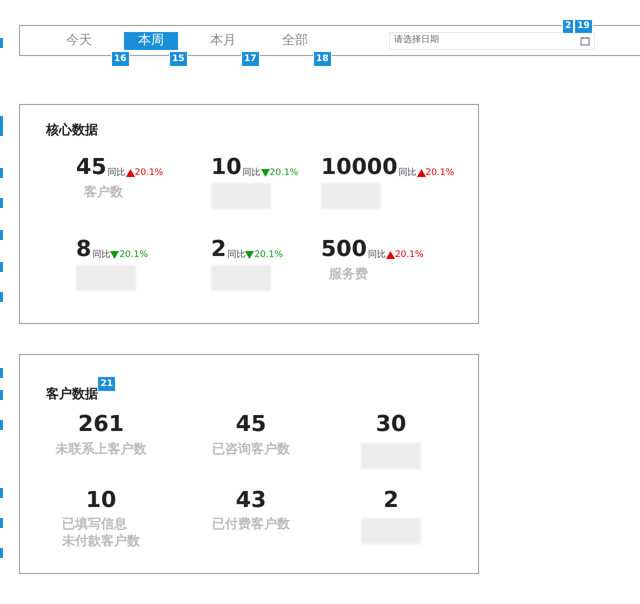 Image resolution: width=640 pixels, height=604 pixels. What do you see at coordinates (585, 41) in the screenshot?
I see `calendar-icon` at bounding box center [585, 41].